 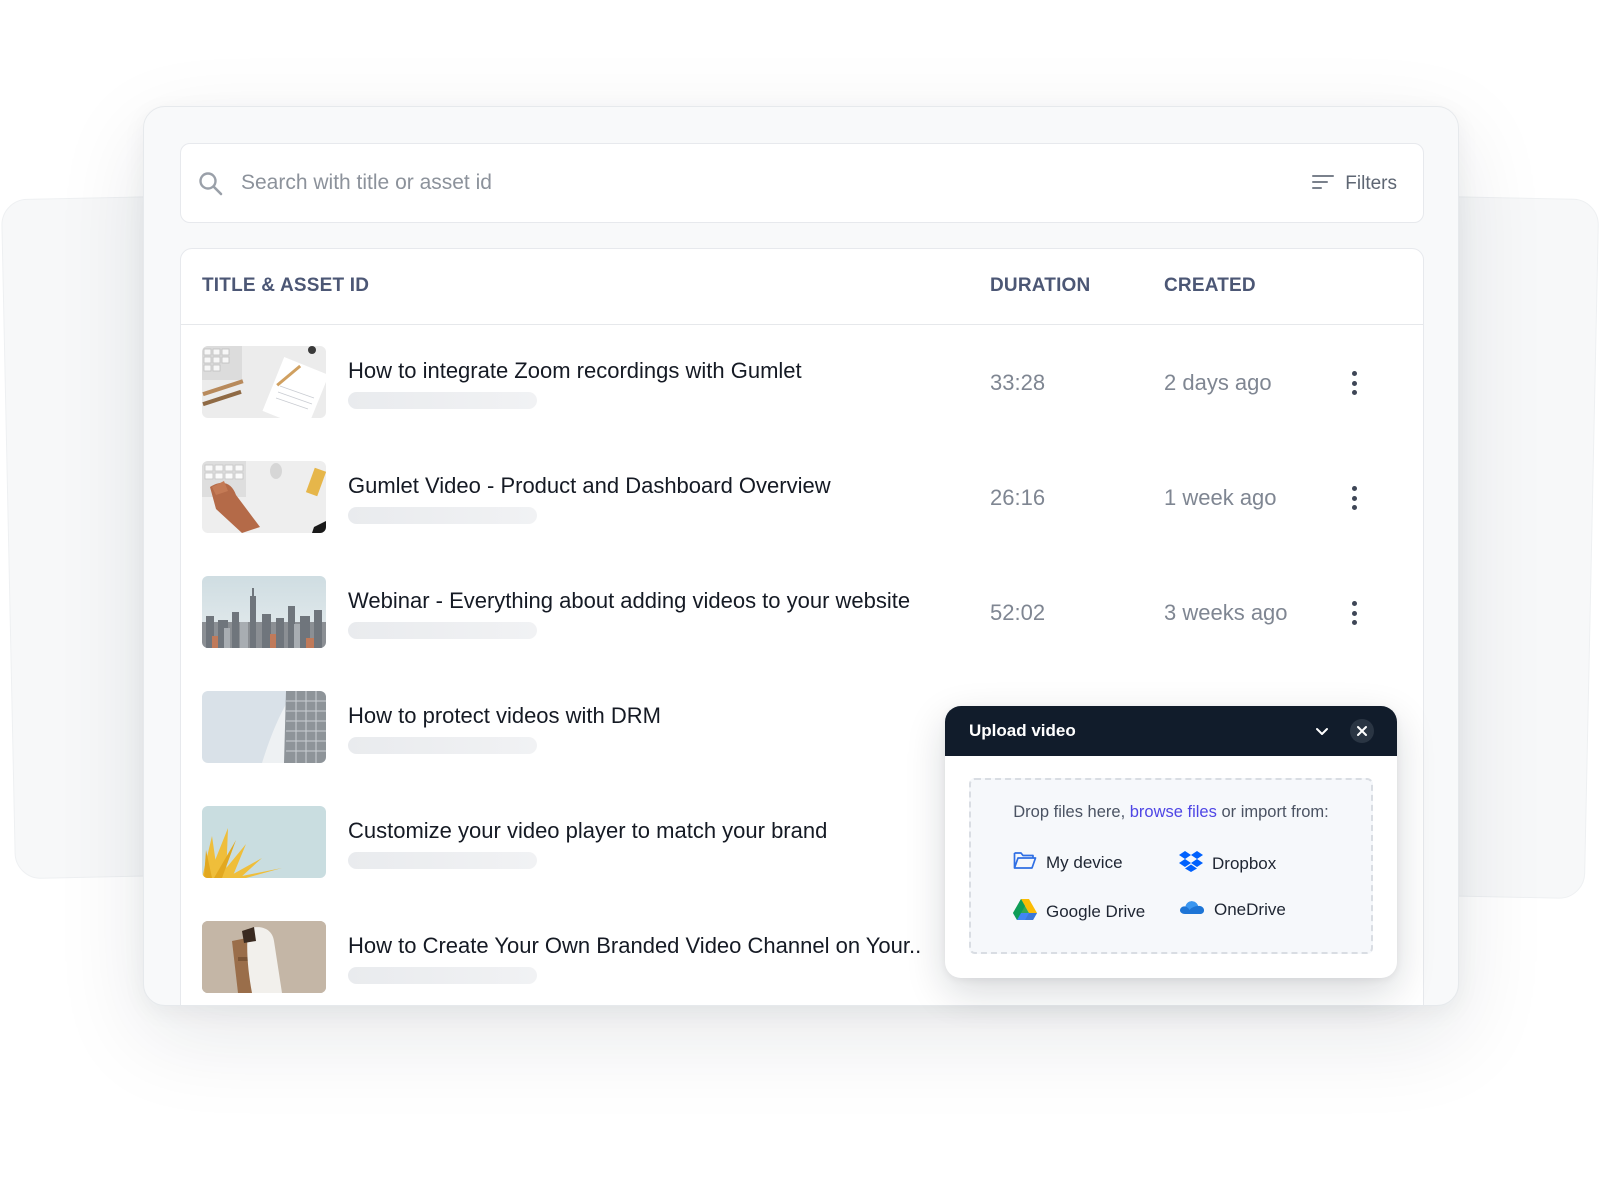 What do you see at coordinates (1192, 909) in the screenshot?
I see `onedrive-icon` at bounding box center [1192, 909].